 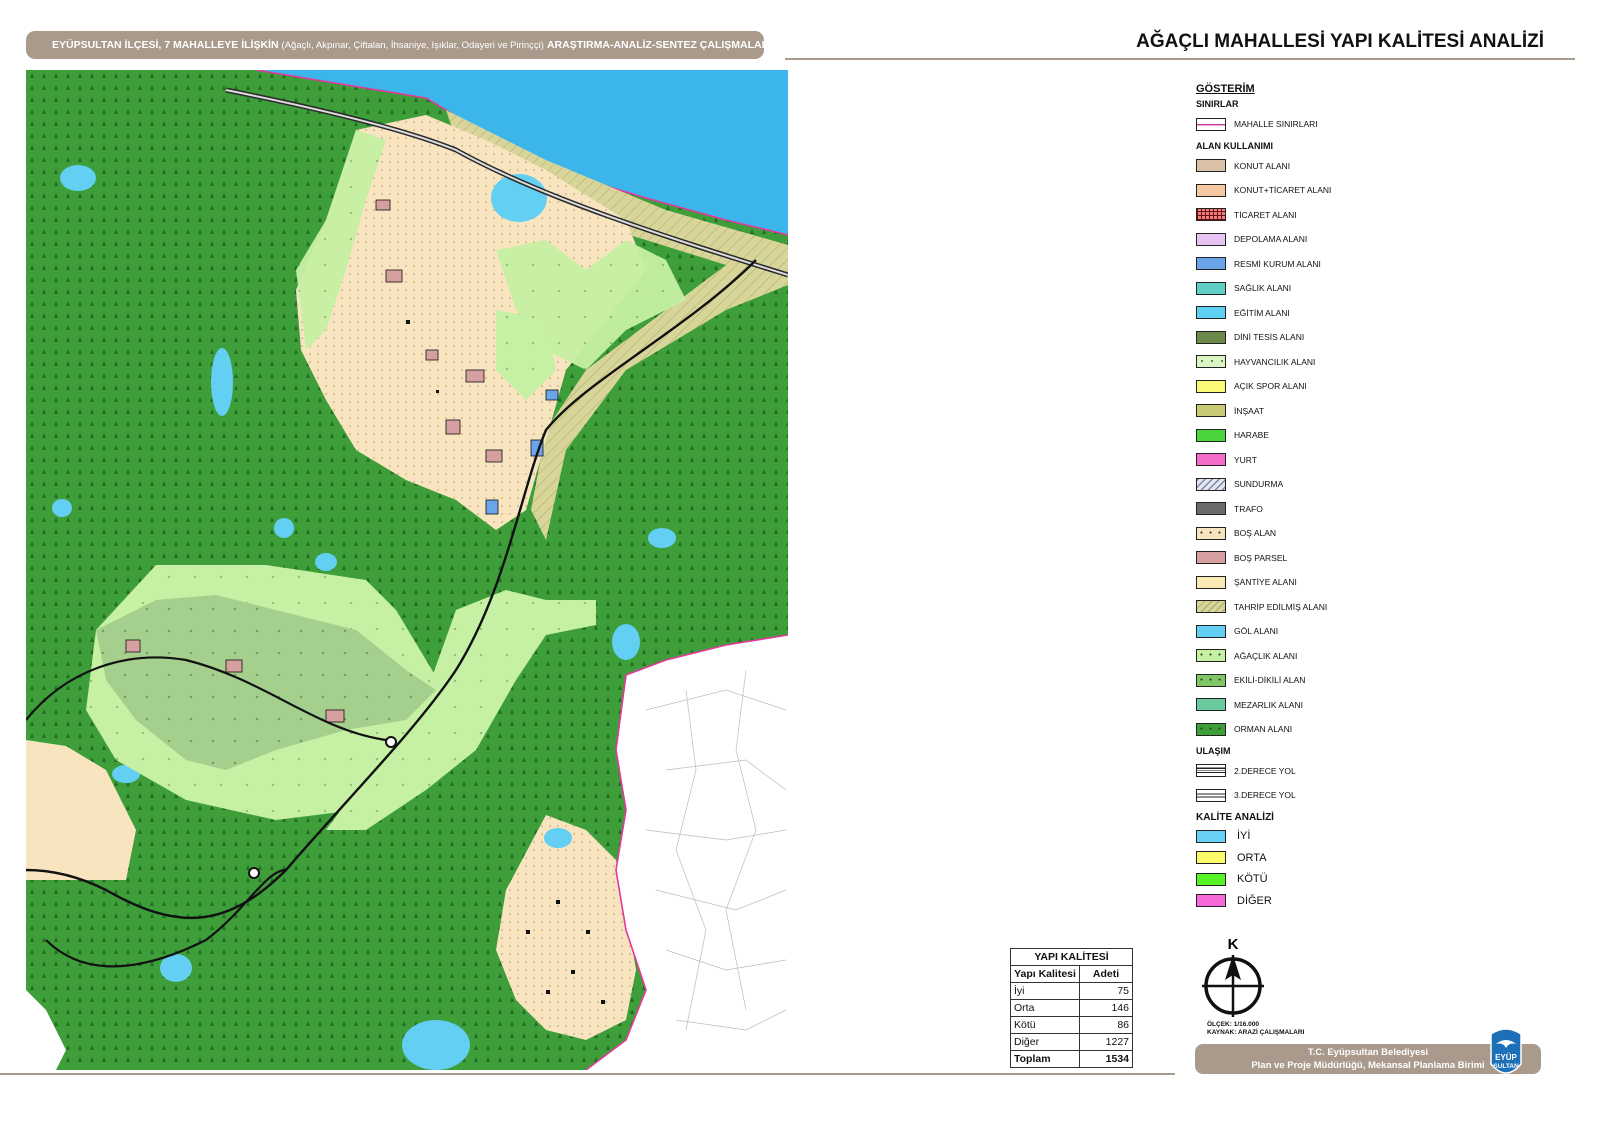 I want to click on header-rule, so click(x=1180, y=59).